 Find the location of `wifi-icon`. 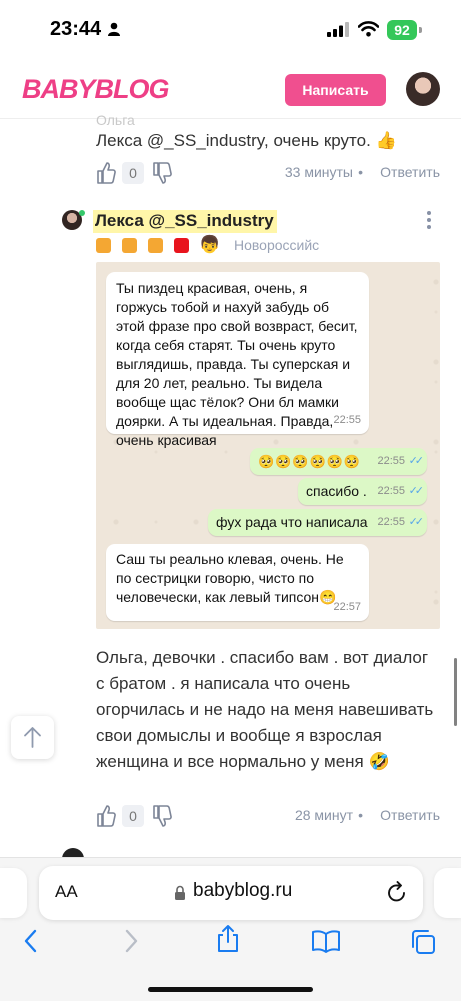

wifi-icon is located at coordinates (368, 29).